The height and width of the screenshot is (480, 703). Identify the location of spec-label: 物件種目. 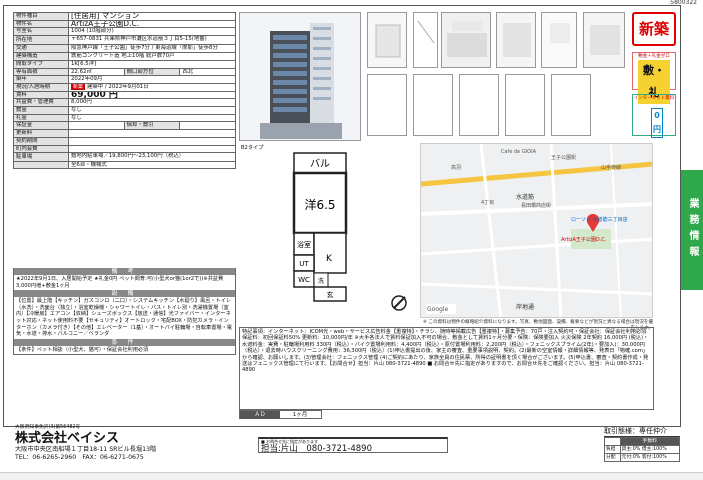
(41, 16).